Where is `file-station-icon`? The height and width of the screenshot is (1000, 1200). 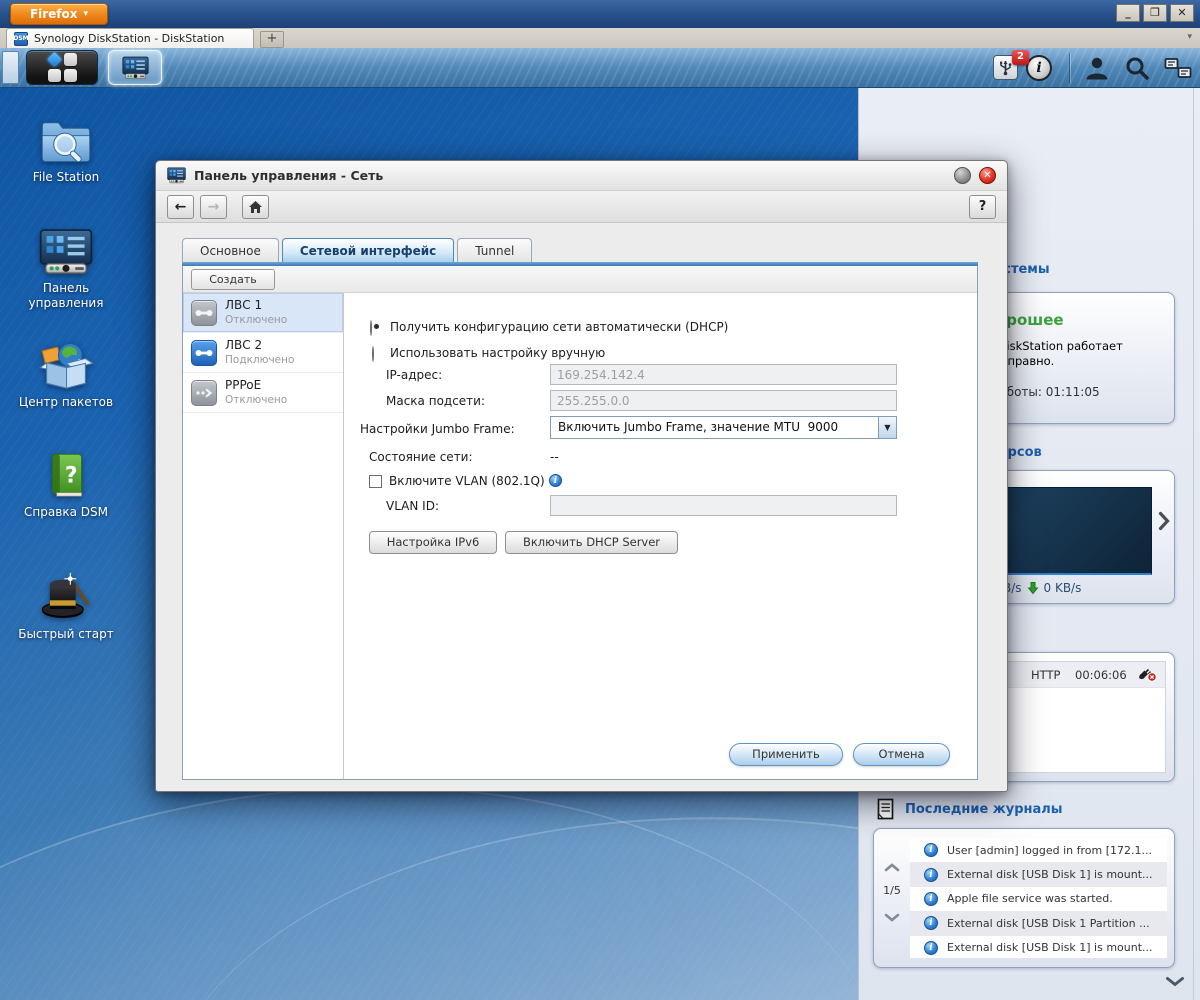
file-station-icon is located at coordinates (66, 142).